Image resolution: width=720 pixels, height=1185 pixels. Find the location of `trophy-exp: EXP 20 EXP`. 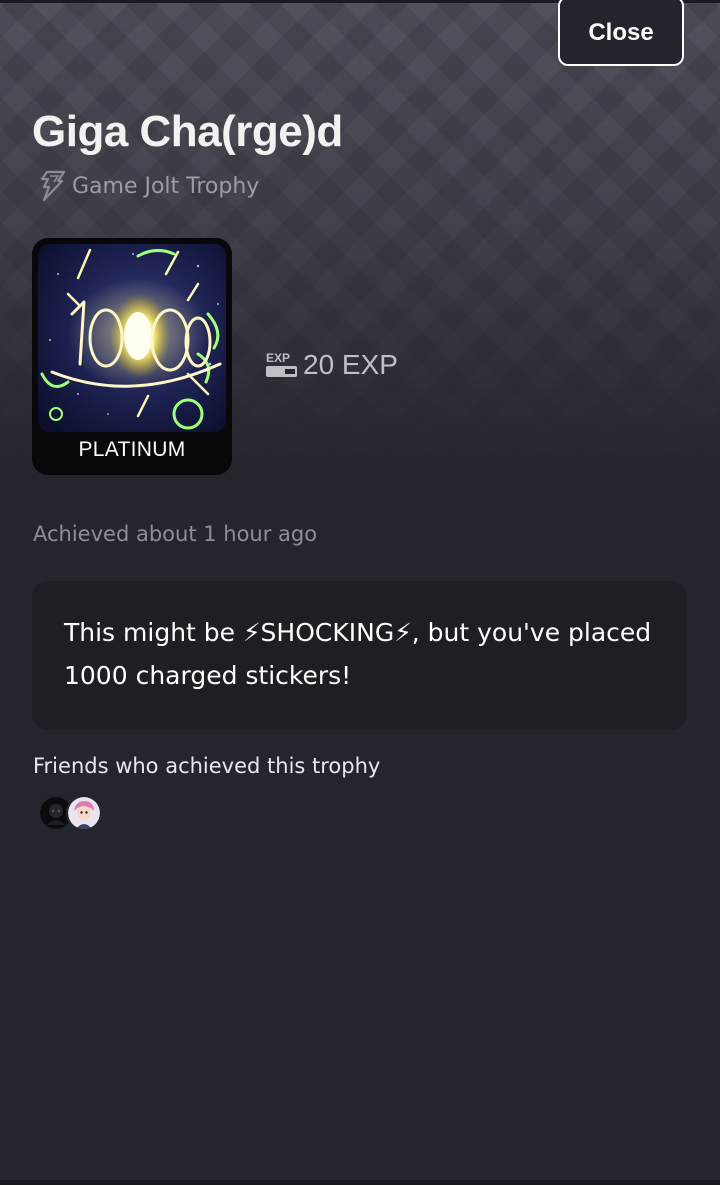

trophy-exp: EXP 20 EXP is located at coordinates (331, 365).